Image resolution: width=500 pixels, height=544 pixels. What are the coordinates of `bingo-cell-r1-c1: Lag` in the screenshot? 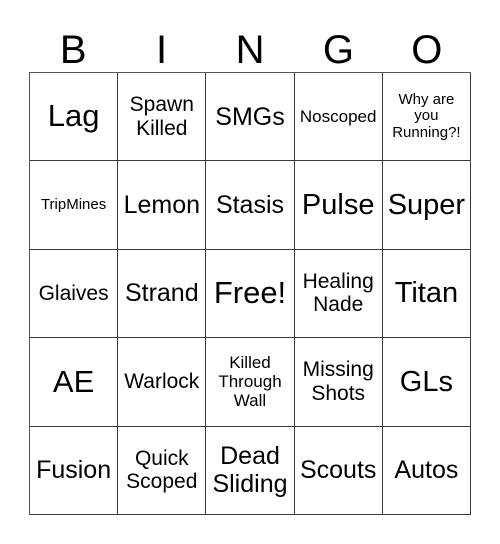 It's located at (74, 117).